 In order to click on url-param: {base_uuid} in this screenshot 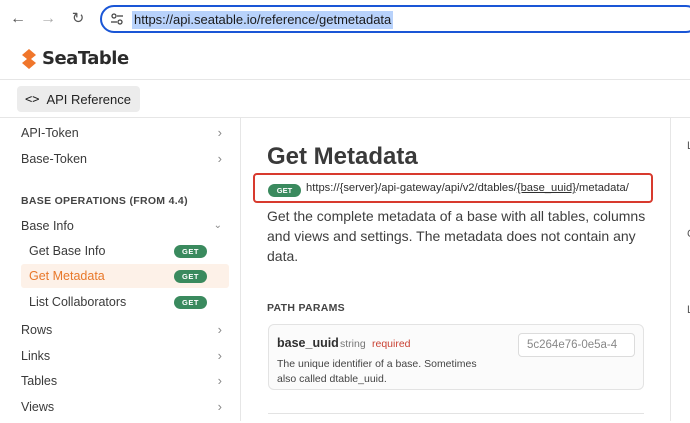, I will do `click(546, 188)`.